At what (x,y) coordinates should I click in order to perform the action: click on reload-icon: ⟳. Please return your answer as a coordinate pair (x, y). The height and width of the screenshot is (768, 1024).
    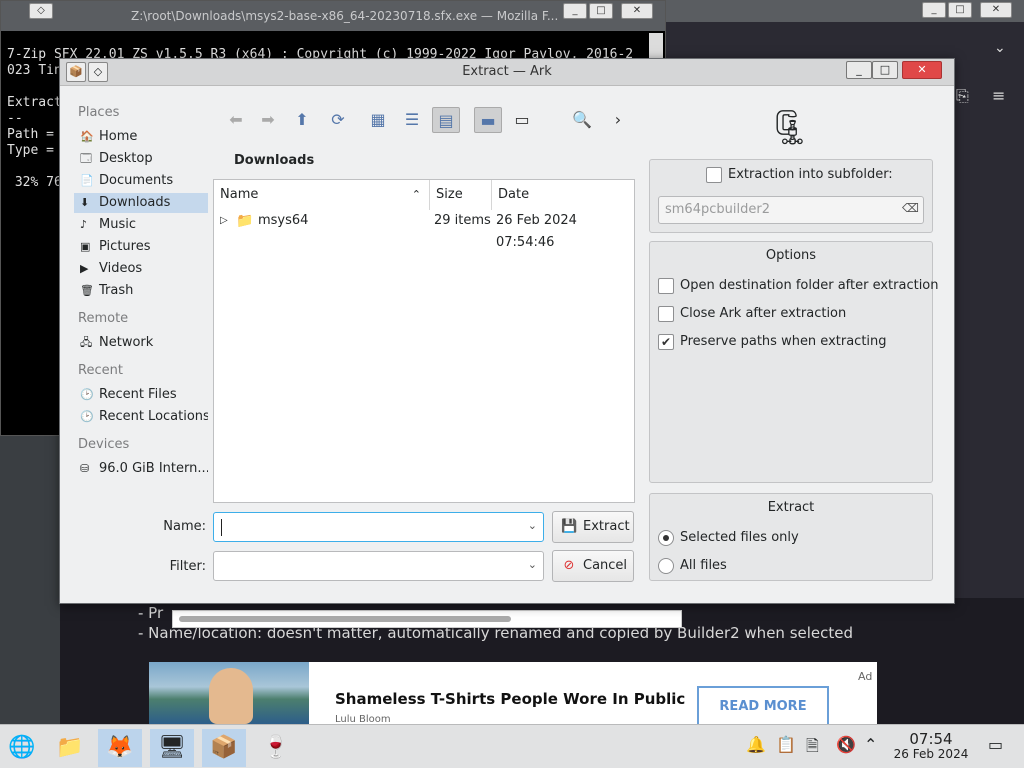
    Looking at the image, I should click on (338, 120).